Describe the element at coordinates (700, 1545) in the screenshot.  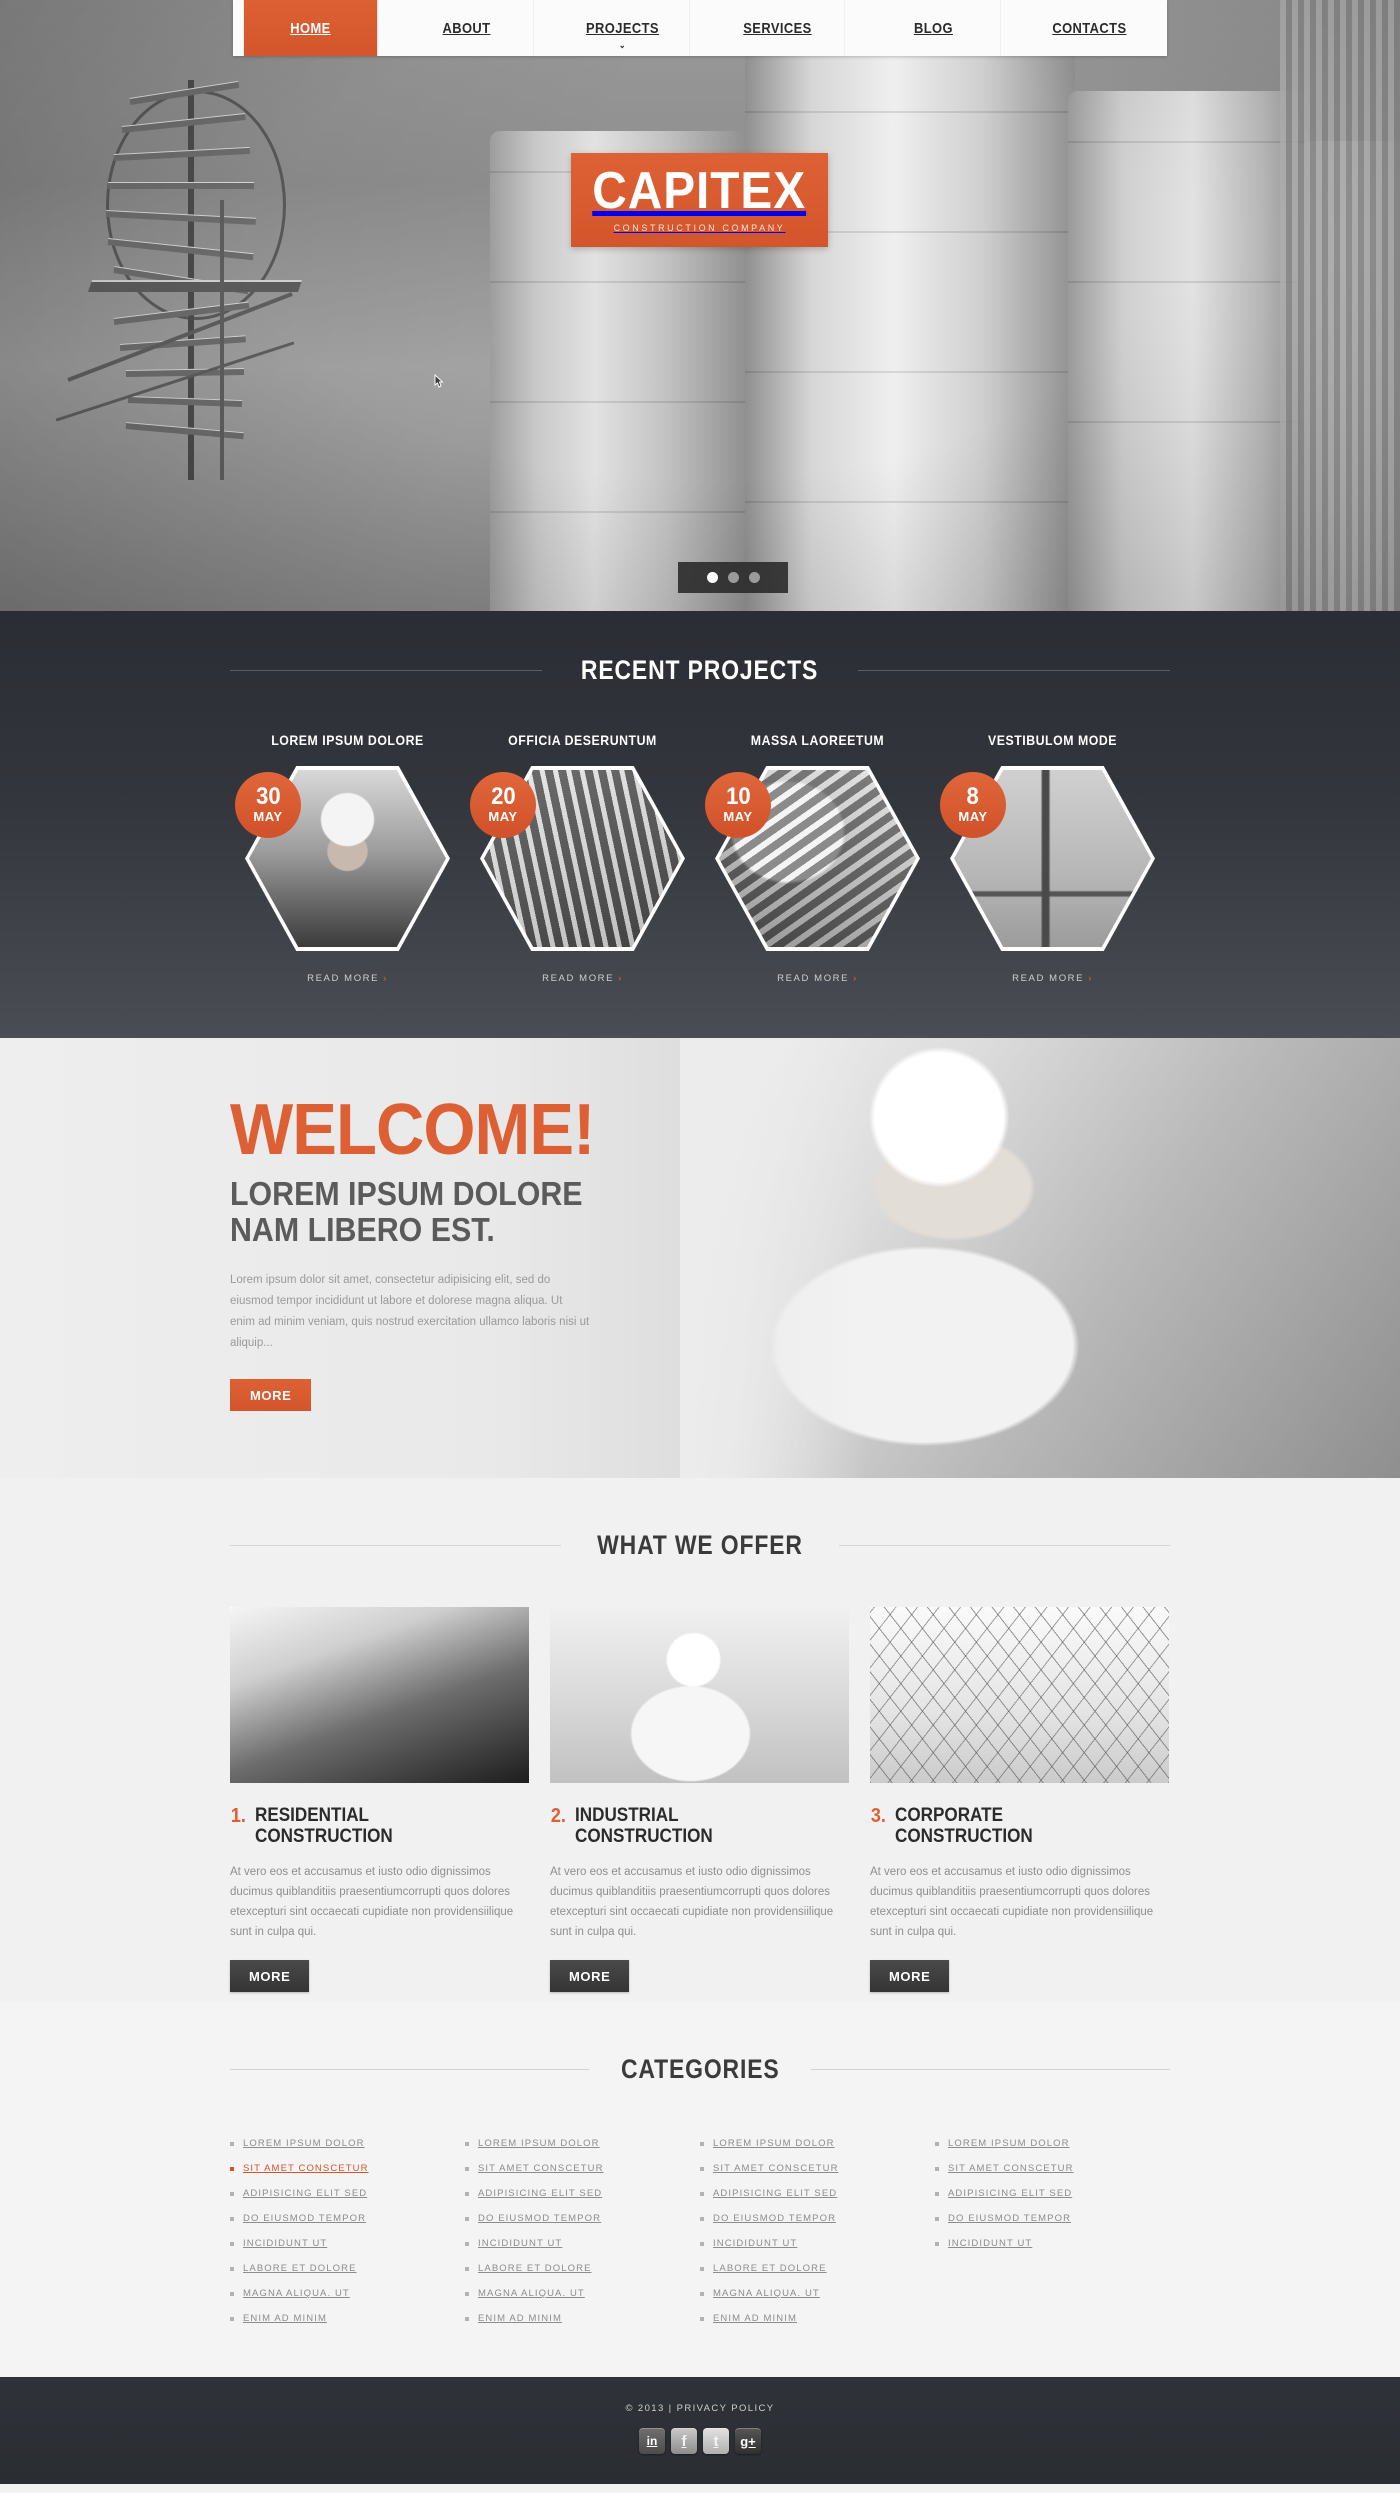
I see `offer-title-row: WHAT WE OFFER` at that location.